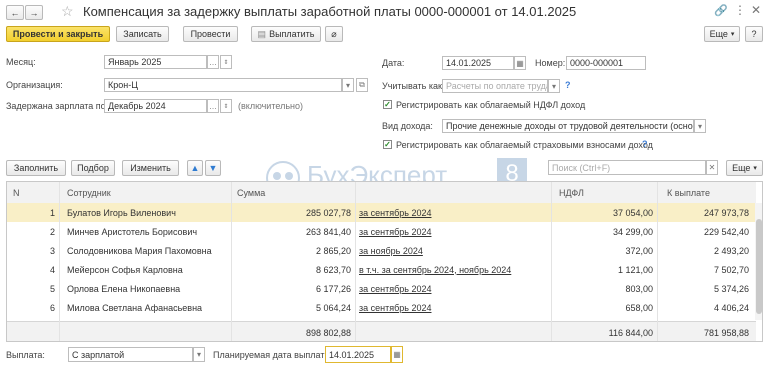  What do you see at coordinates (731, 307) in the screenshot?
I see `row-pay: 4 406,24` at bounding box center [731, 307].